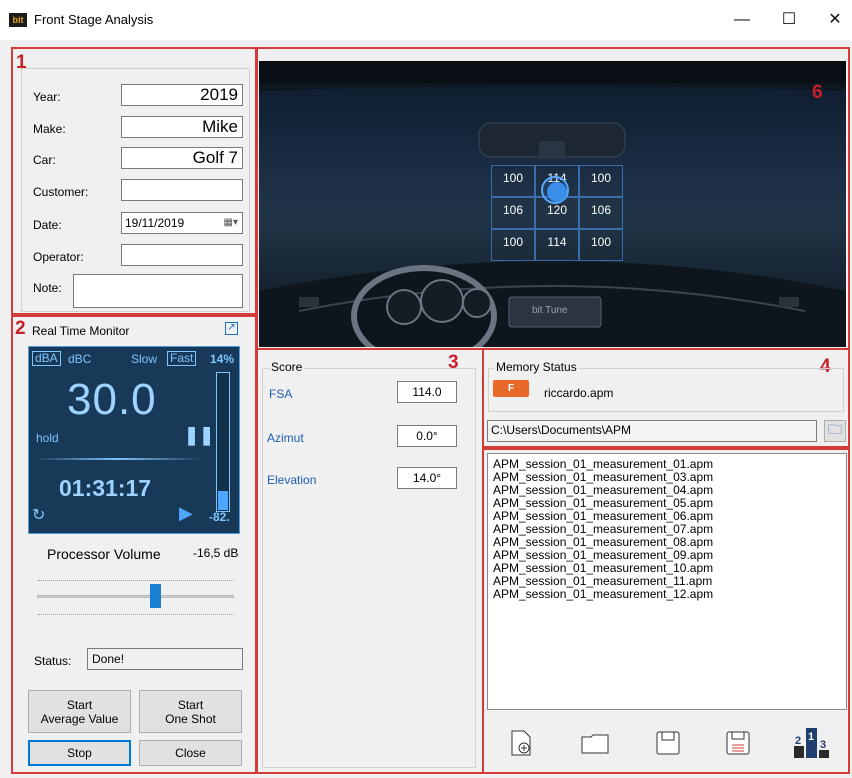  I want to click on new-file-icon, so click(521, 743).